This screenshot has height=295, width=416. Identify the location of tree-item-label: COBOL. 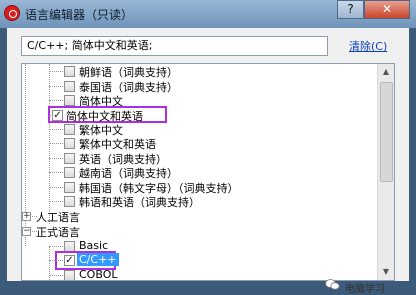
(98, 274).